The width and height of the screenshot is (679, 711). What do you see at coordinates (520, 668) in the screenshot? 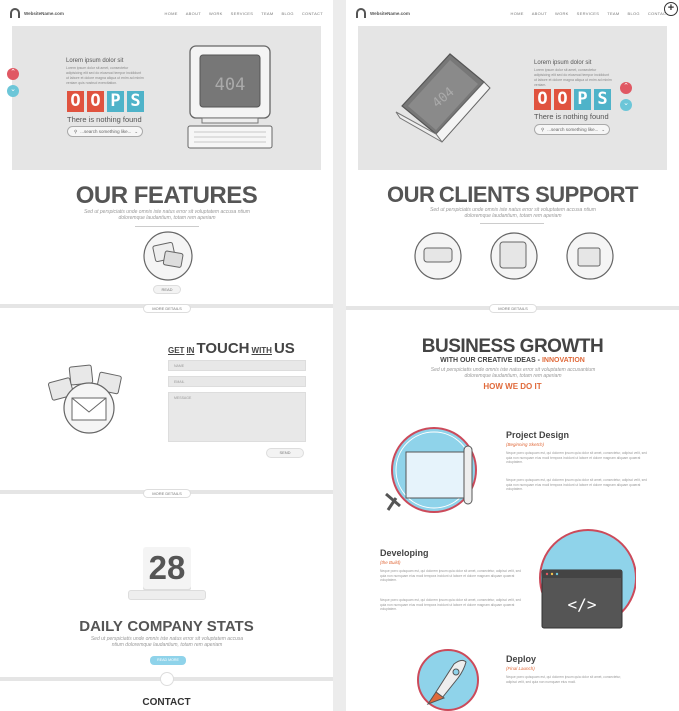
I see `step-subtitle: (Final Launch)` at bounding box center [520, 668].